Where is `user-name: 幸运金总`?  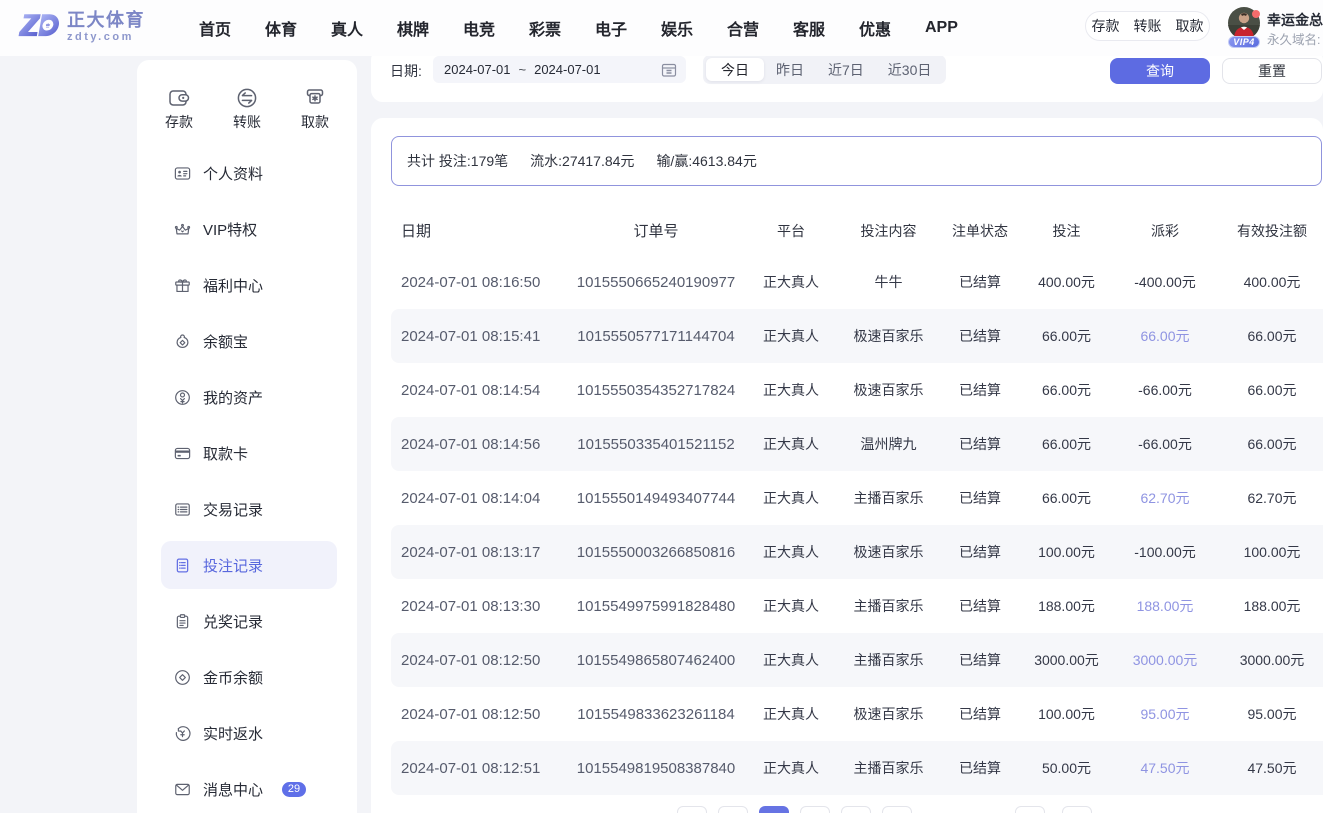 user-name: 幸运金总 is located at coordinates (1295, 20).